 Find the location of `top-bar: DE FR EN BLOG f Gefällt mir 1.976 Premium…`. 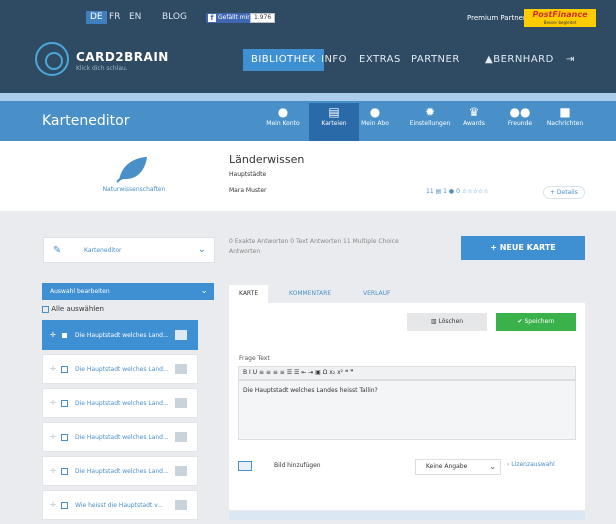

top-bar: DE FR EN BLOG f Gefällt mir 1.976 Premium… is located at coordinates (308, 16).